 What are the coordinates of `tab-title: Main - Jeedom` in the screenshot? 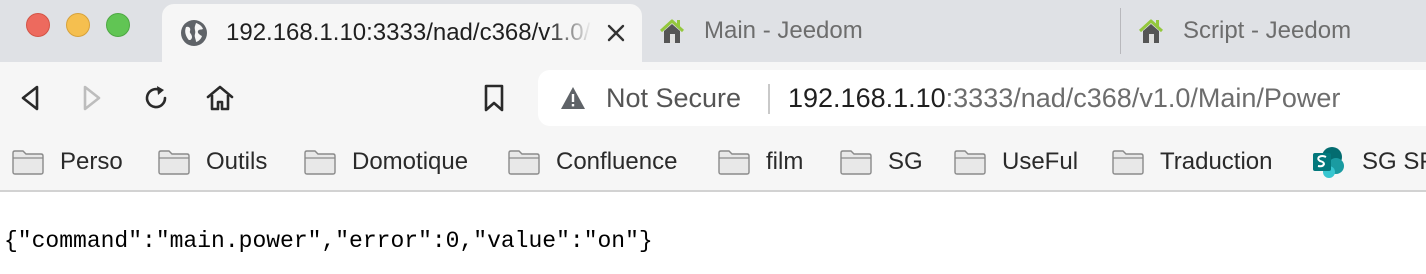 It's located at (783, 30).